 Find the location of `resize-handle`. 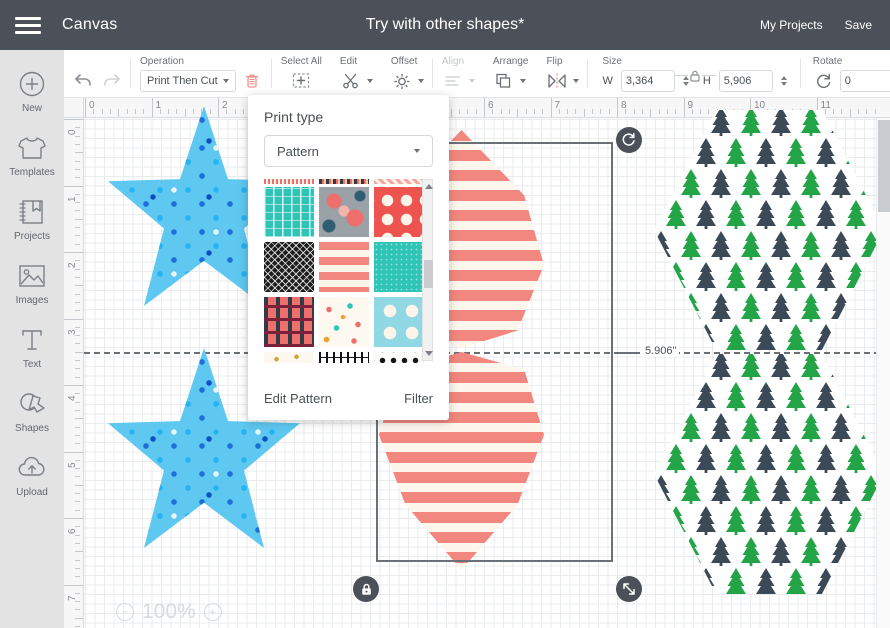

resize-handle is located at coordinates (629, 589).